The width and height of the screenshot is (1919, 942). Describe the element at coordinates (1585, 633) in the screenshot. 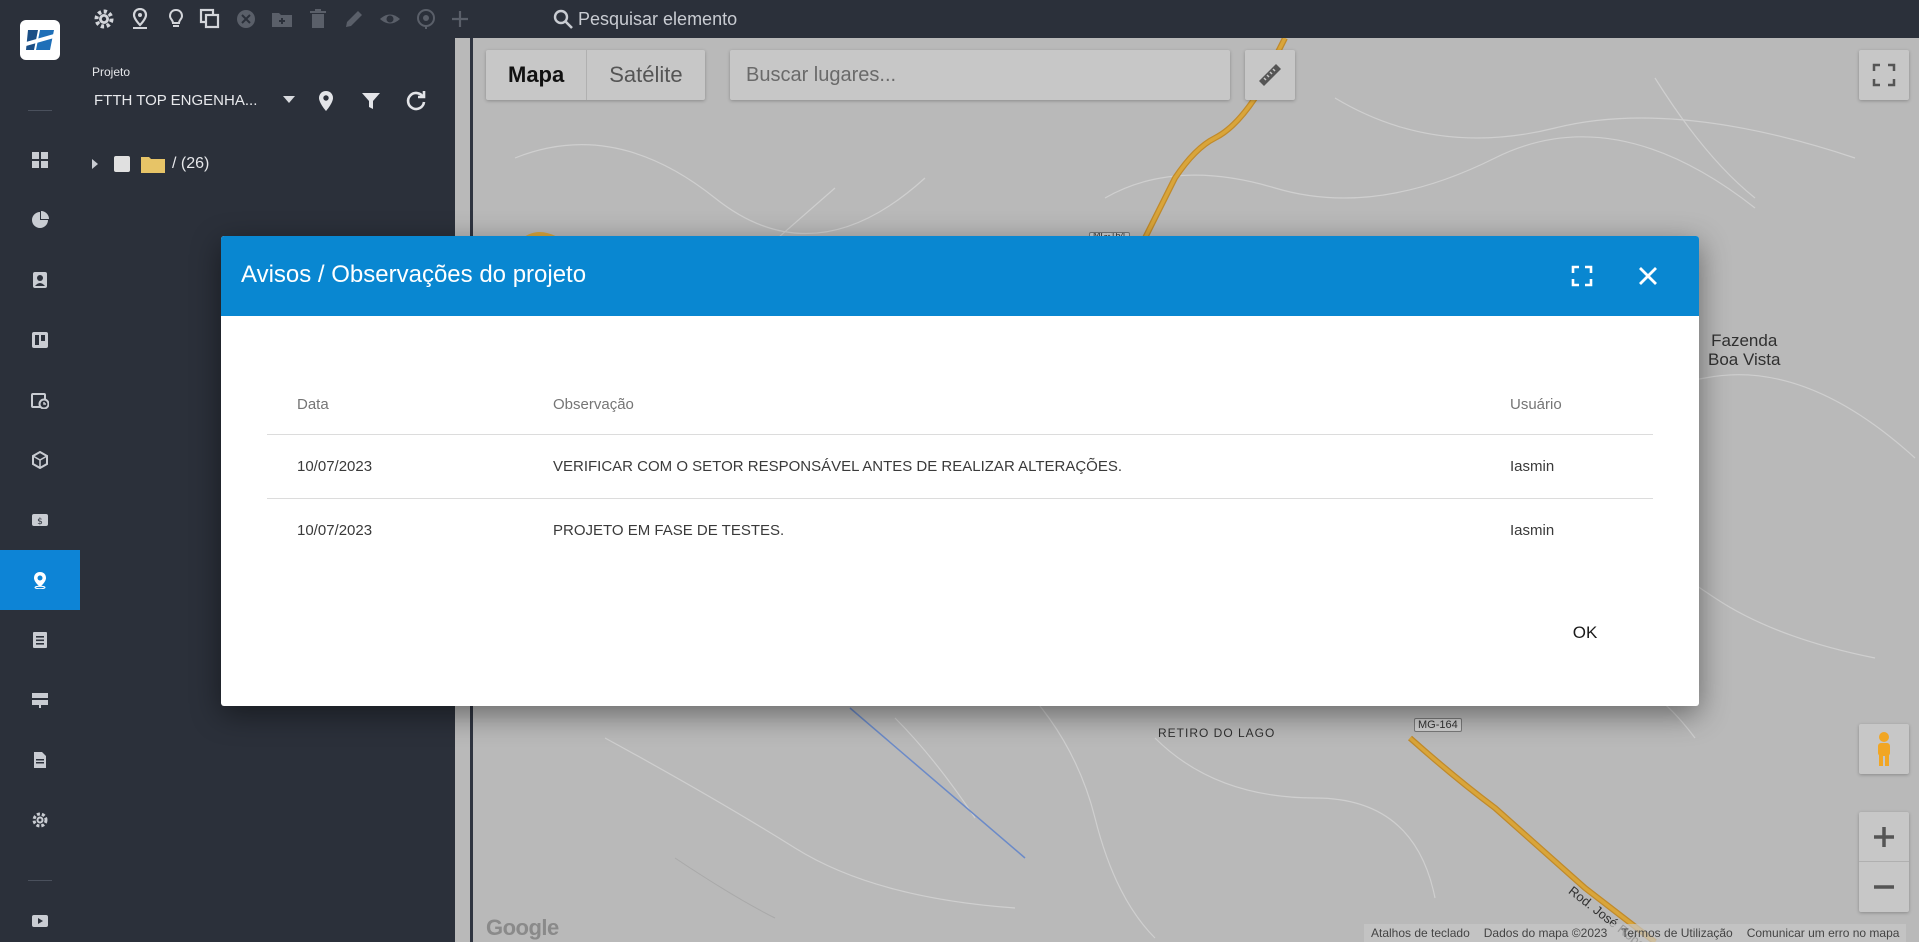

I see `ok-button: OK` at that location.